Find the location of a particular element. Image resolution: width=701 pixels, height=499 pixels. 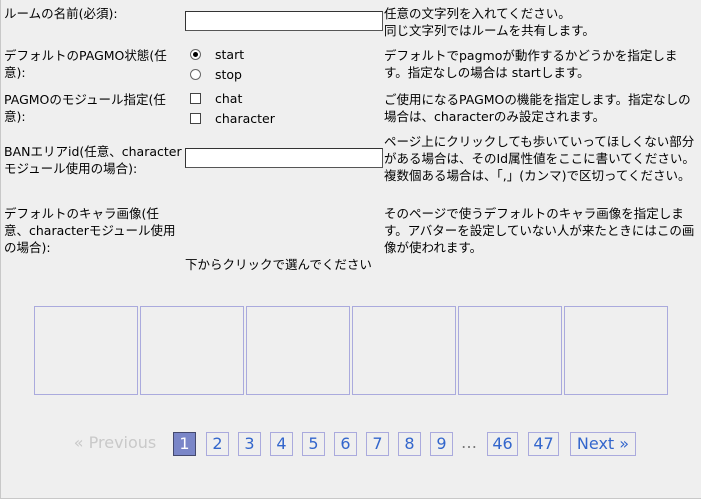

page-link: 47 is located at coordinates (543, 444).